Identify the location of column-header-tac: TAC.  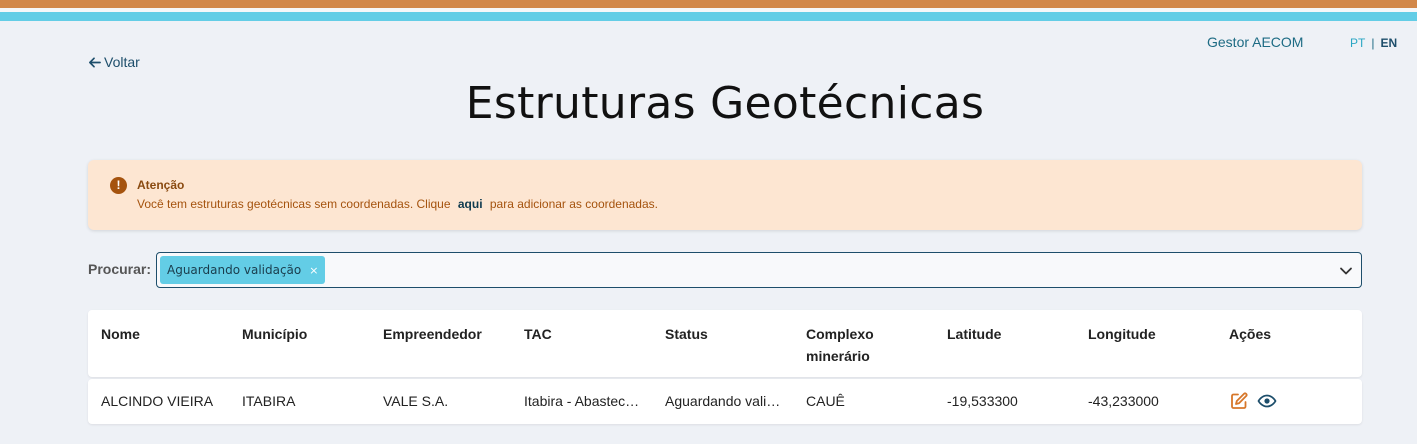
(584, 334).